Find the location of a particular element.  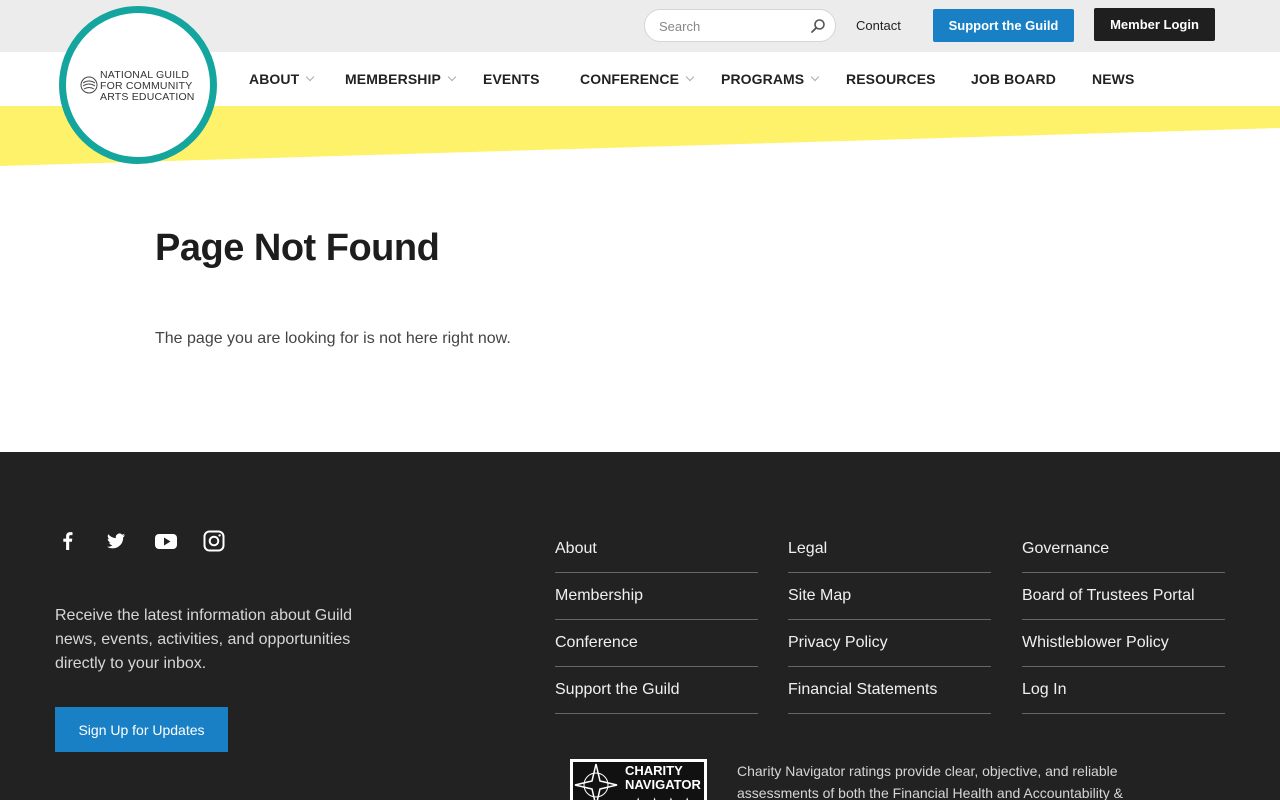

nav-label: MEMBERSHIP is located at coordinates (393, 79).